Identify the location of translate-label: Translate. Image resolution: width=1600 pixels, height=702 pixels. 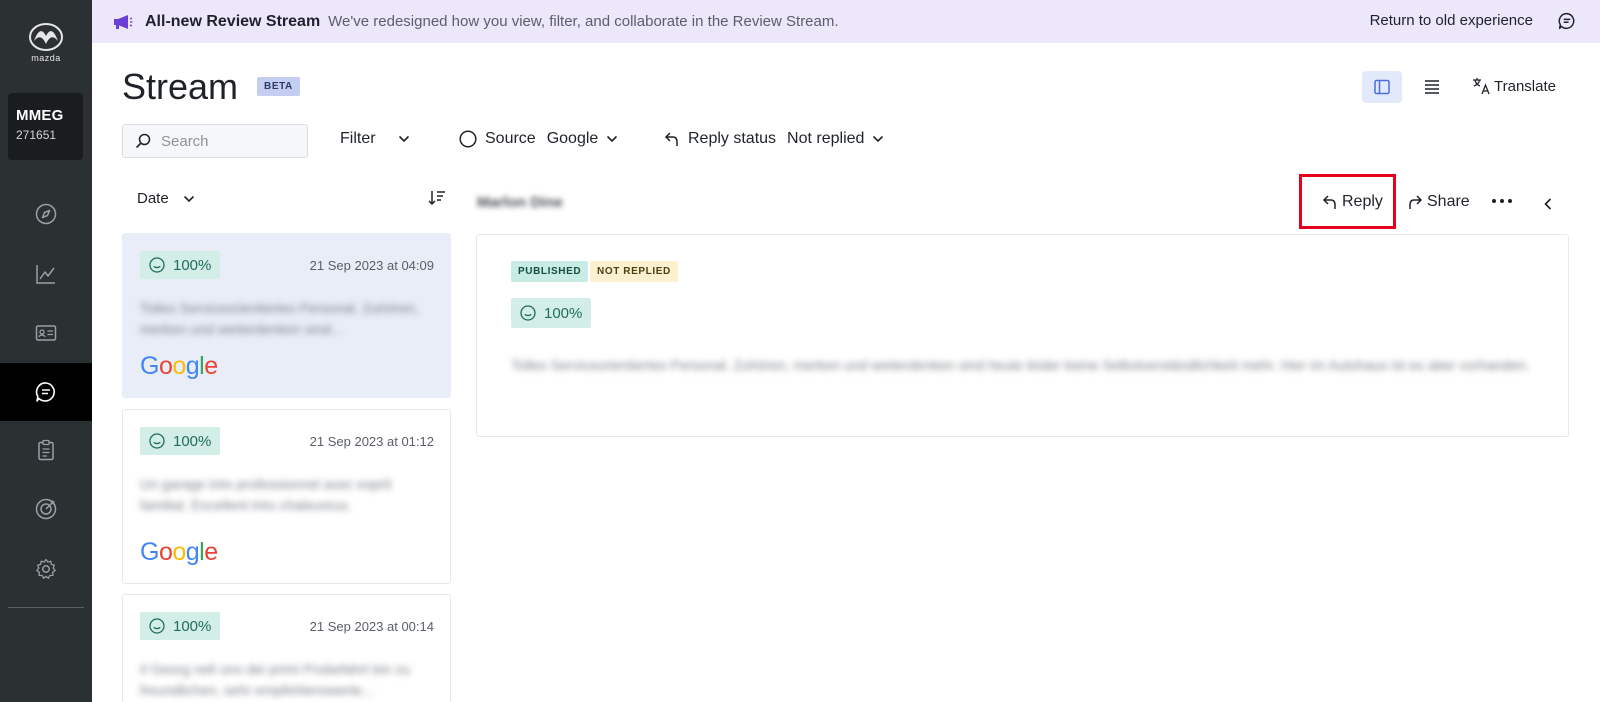
(1525, 86).